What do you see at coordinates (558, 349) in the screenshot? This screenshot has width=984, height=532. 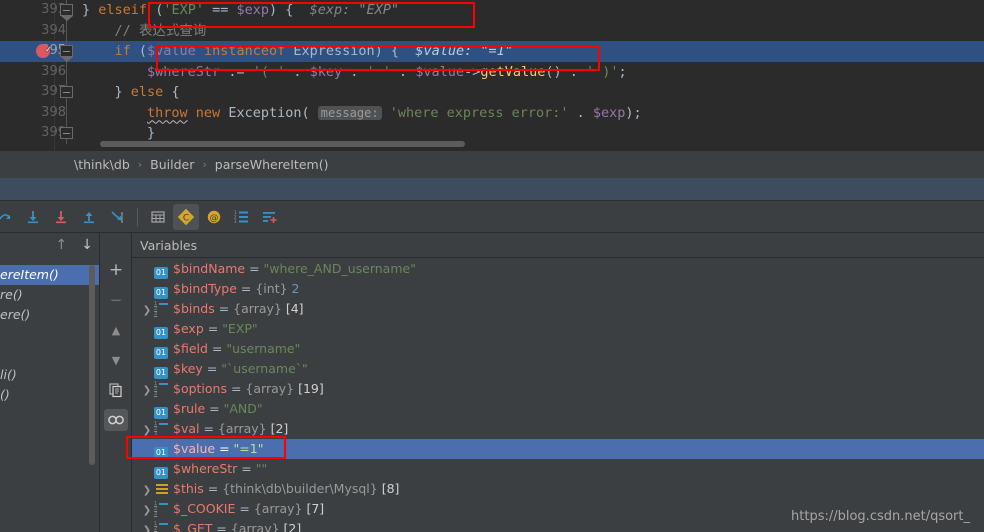 I see `variable-row: 01 $field = "username"` at bounding box center [558, 349].